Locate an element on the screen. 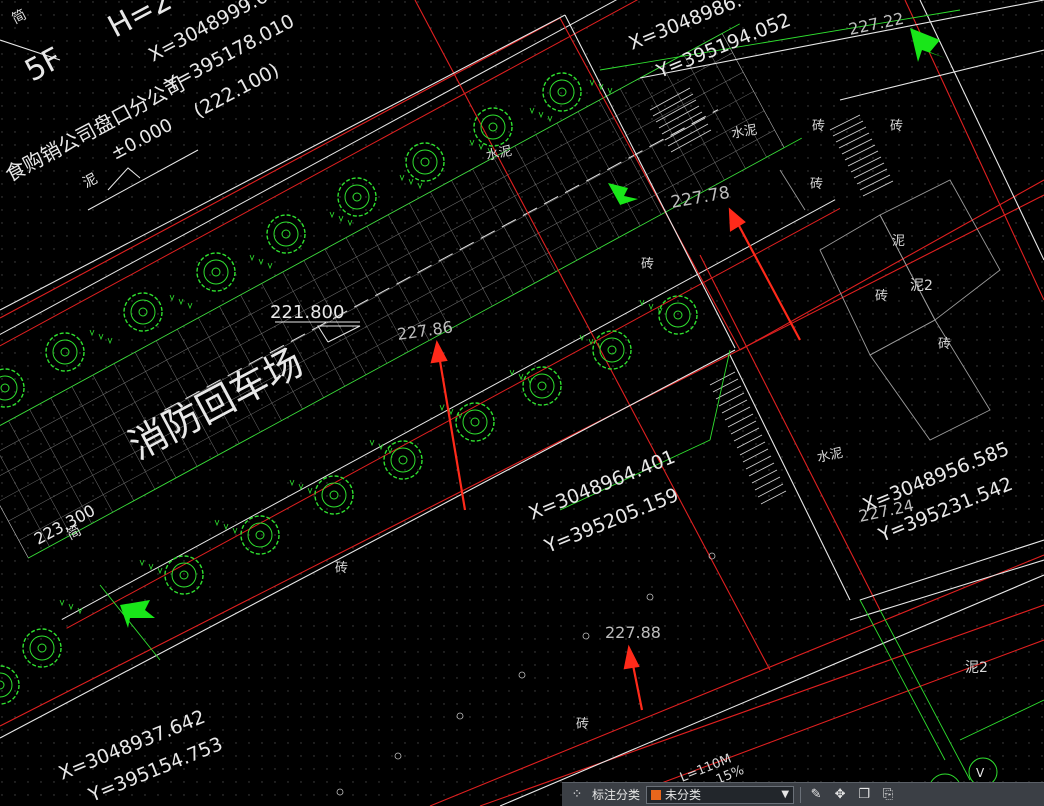 The width and height of the screenshot is (1044, 806). brick-2: 砖 is located at coordinates (896, 126).